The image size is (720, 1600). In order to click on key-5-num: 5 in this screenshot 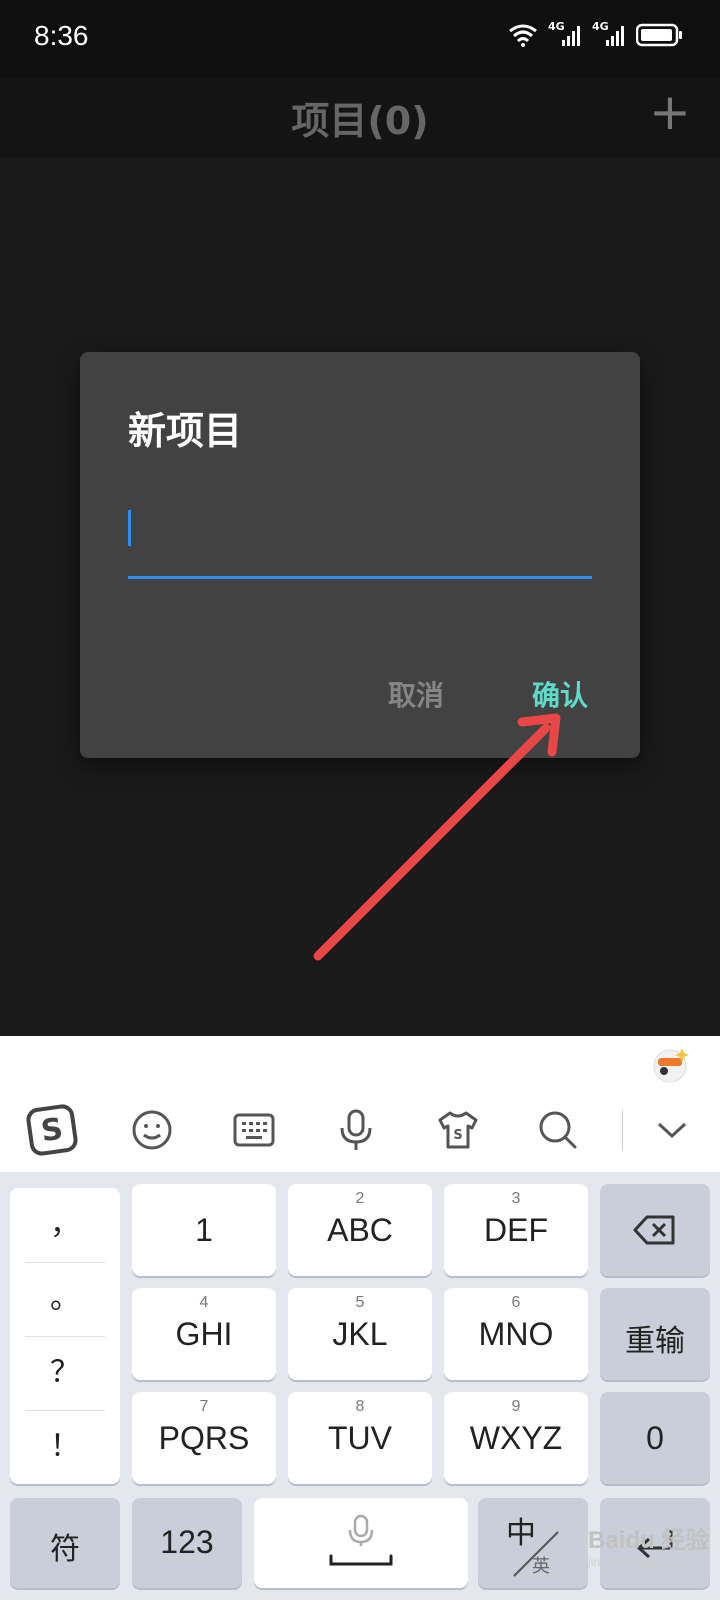, I will do `click(360, 1302)`.